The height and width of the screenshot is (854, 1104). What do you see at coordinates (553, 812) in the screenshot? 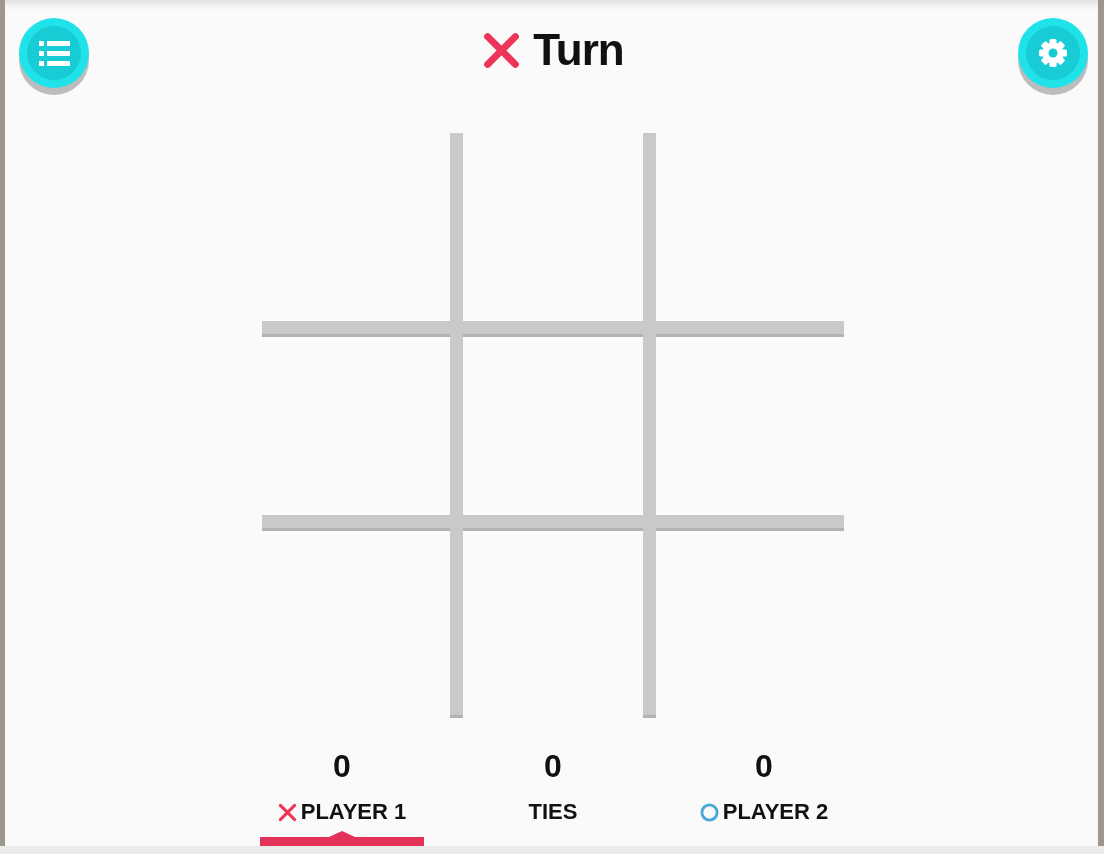
I see `player-label: TIES` at bounding box center [553, 812].